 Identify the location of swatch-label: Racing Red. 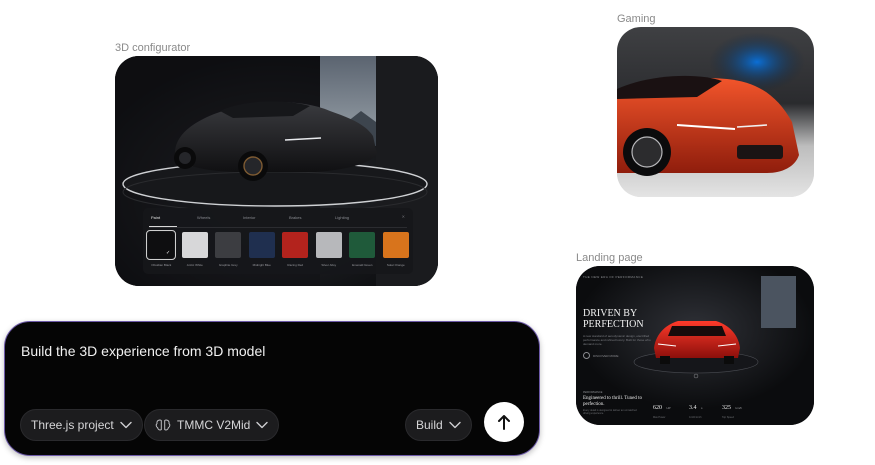
(295, 265).